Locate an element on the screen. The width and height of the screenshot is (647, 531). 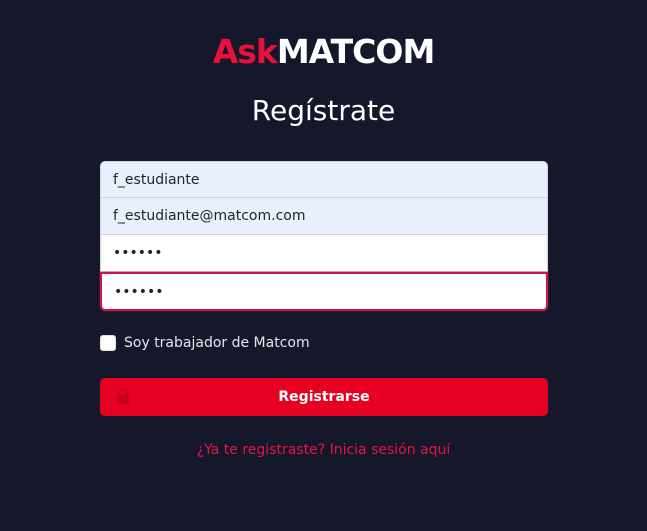
worker-checkbox-label: Soy trabajador de Matcom is located at coordinates (217, 343).